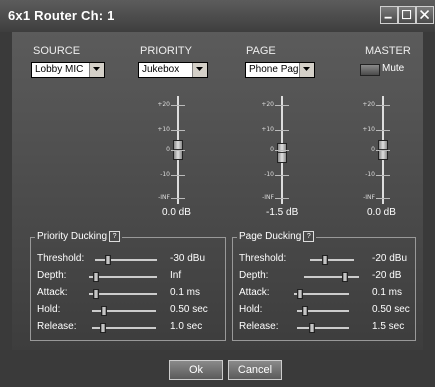 This screenshot has height=387, width=435. What do you see at coordinates (129, 311) in the screenshot?
I see `priority-ducking-param-row: Hold: 0.50 sec` at bounding box center [129, 311].